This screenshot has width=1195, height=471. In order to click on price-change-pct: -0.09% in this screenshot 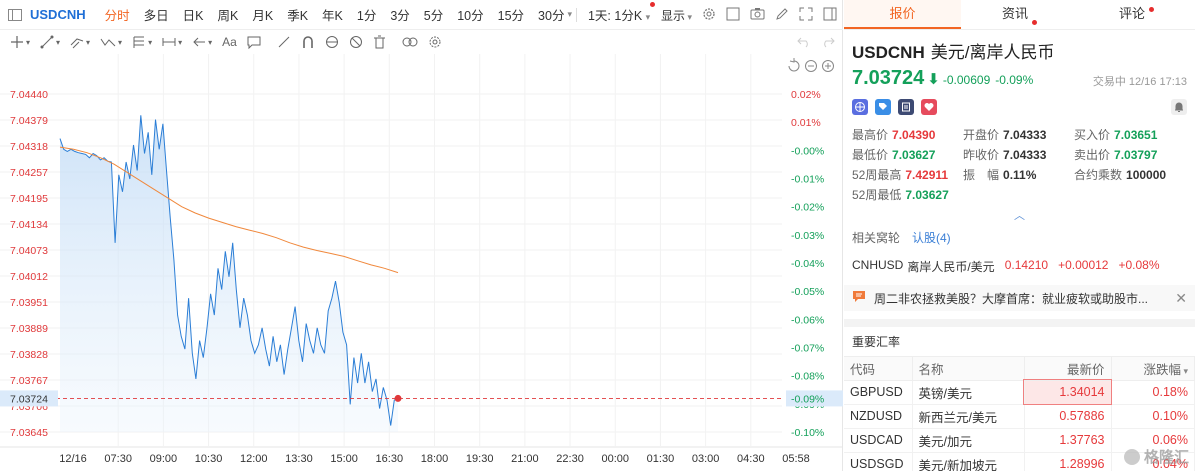, I will do `click(1014, 80)`.